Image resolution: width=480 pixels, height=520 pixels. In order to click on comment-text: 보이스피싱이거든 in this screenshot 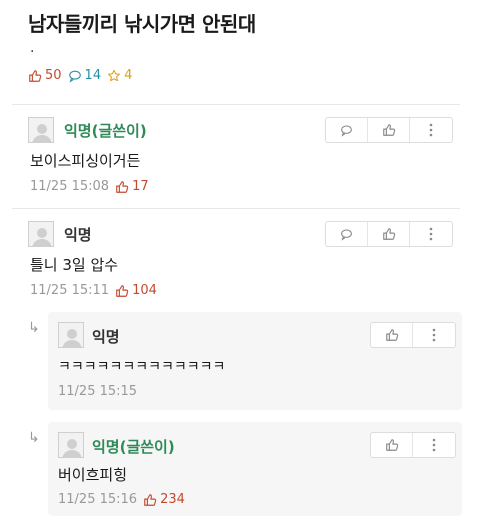, I will do `click(85, 161)`.